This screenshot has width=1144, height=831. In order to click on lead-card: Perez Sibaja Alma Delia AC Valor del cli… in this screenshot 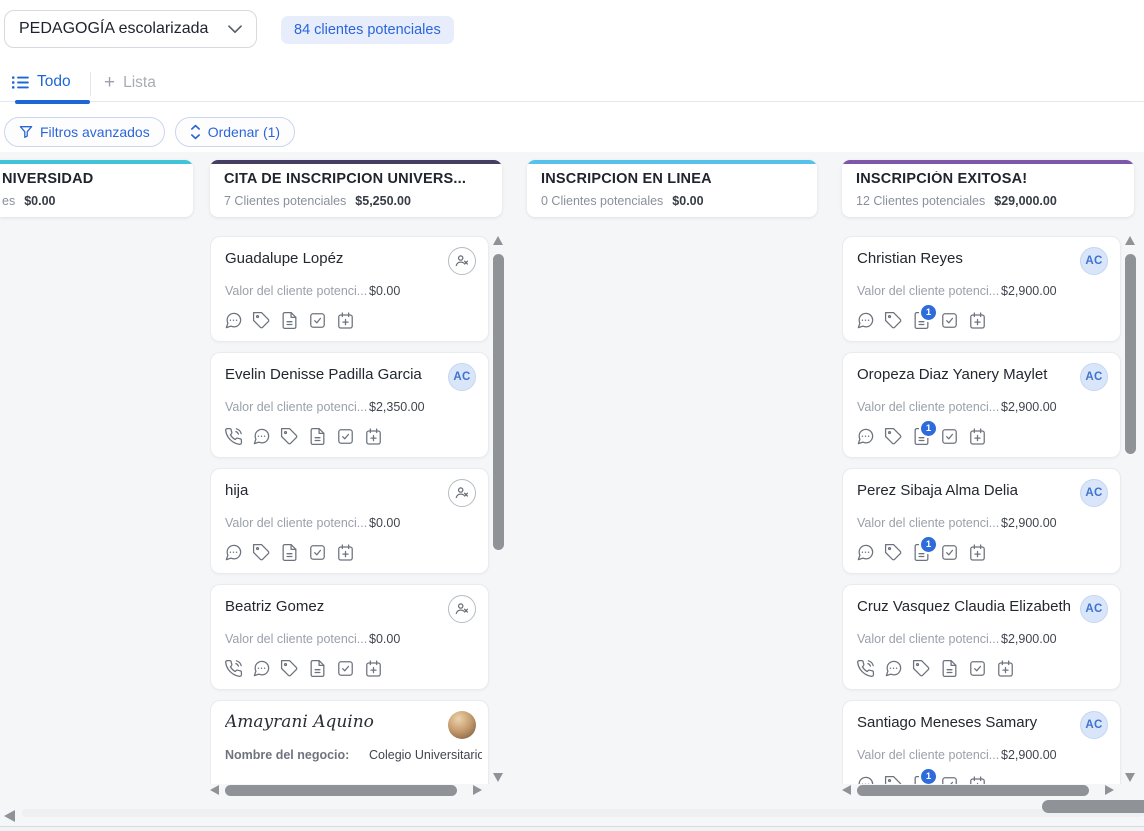, I will do `click(981, 521)`.